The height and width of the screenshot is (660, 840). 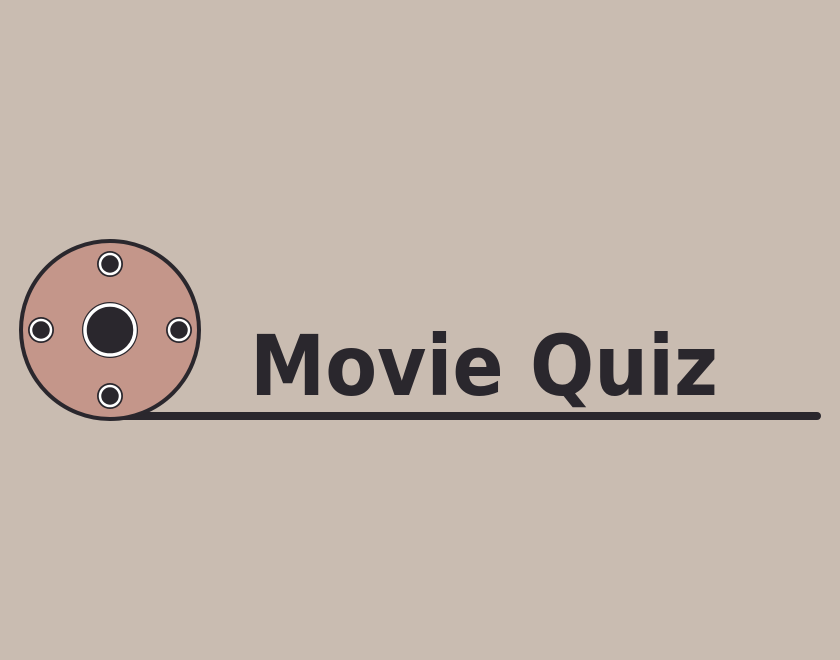 I want to click on reel-hub, so click(x=110, y=330).